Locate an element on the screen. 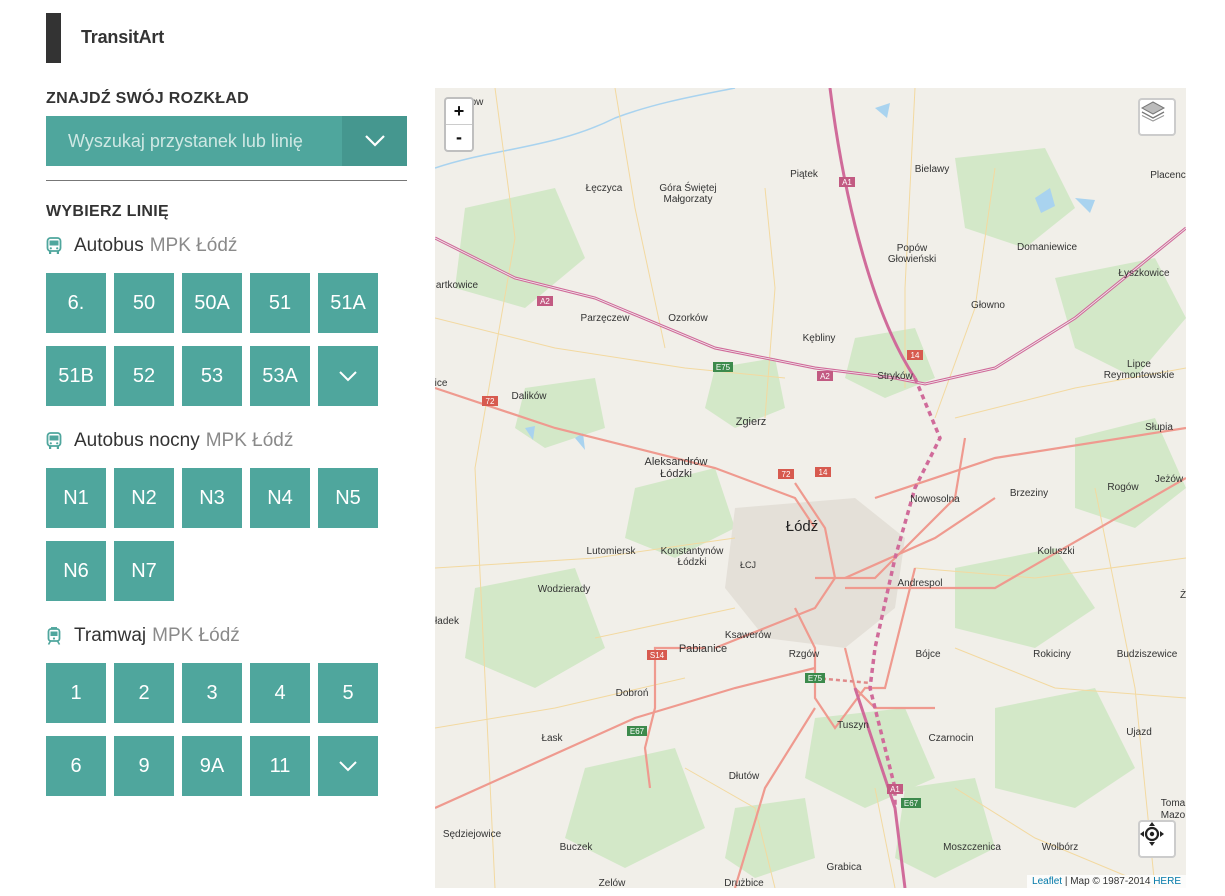  line-button: 4 is located at coordinates (280, 693).